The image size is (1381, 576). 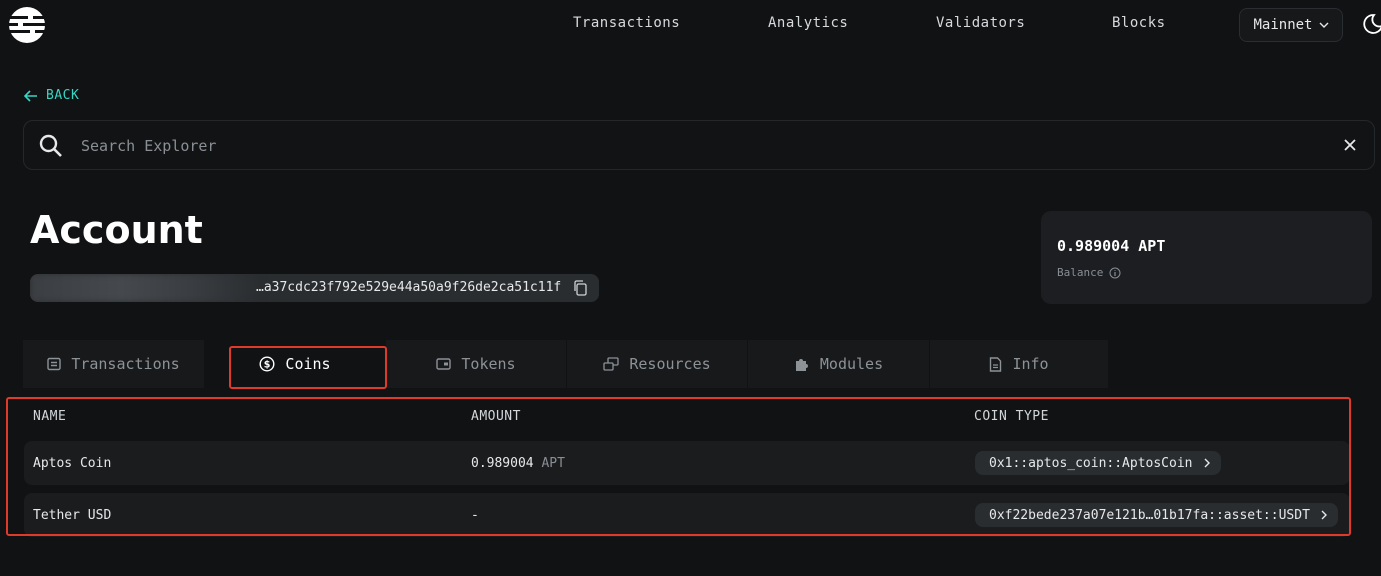 I want to click on aptos-logo-icon, so click(x=27, y=25).